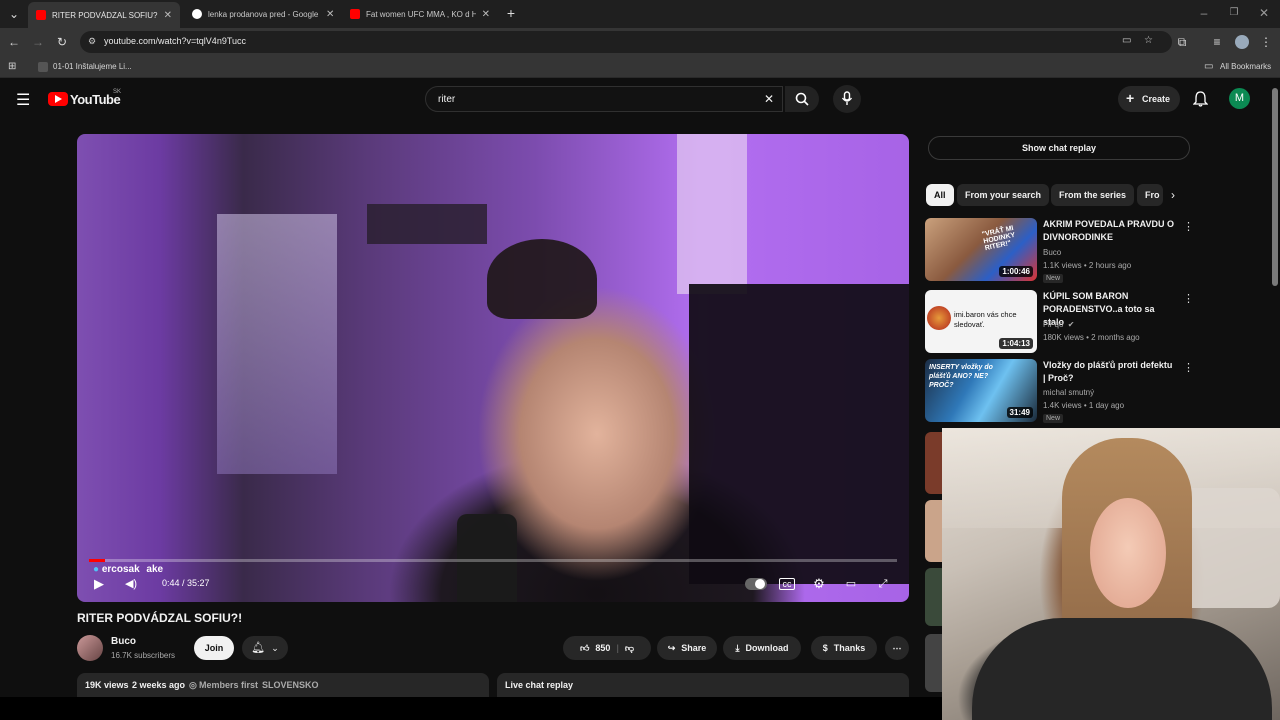 This screenshot has height=720, width=1280. What do you see at coordinates (1266, 42) in the screenshot?
I see `browser-menu-icon: ⋮` at bounding box center [1266, 42].